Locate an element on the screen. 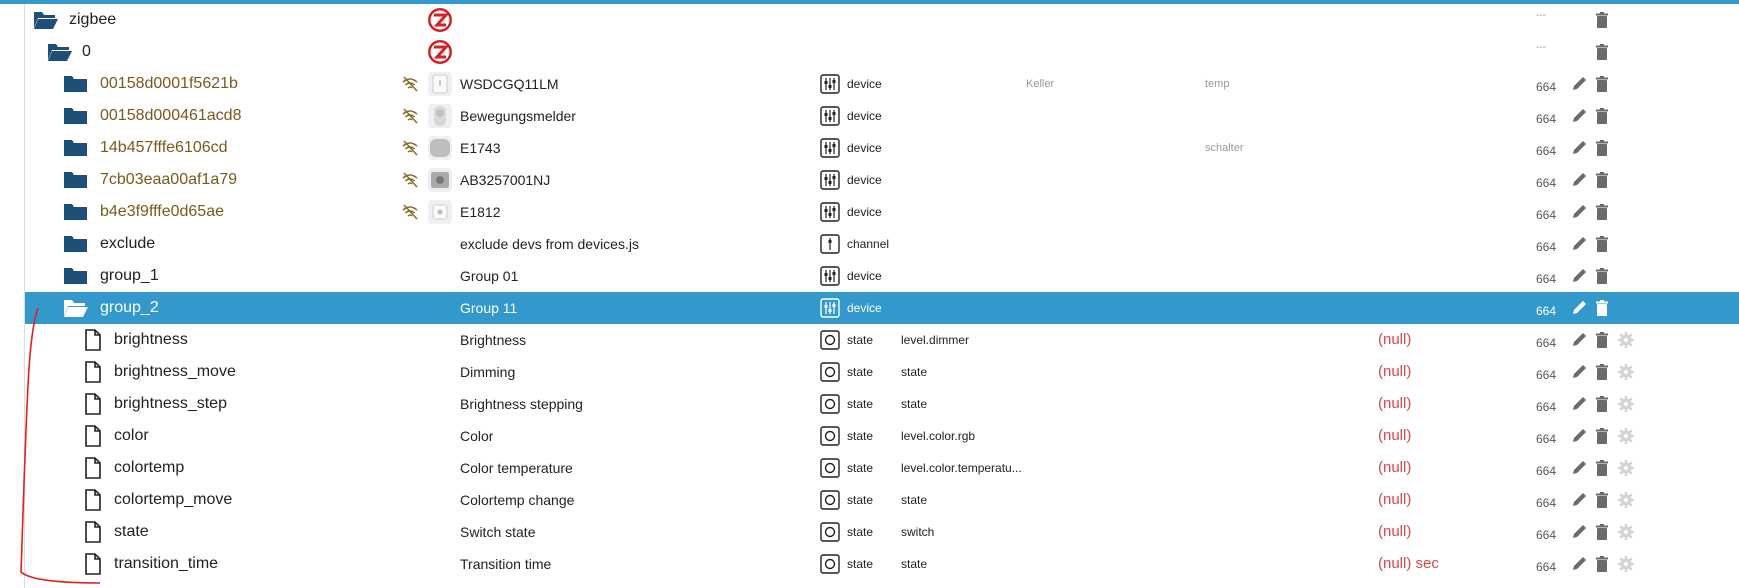 The image size is (1739, 588). object-id: colortemp is located at coordinates (149, 468).